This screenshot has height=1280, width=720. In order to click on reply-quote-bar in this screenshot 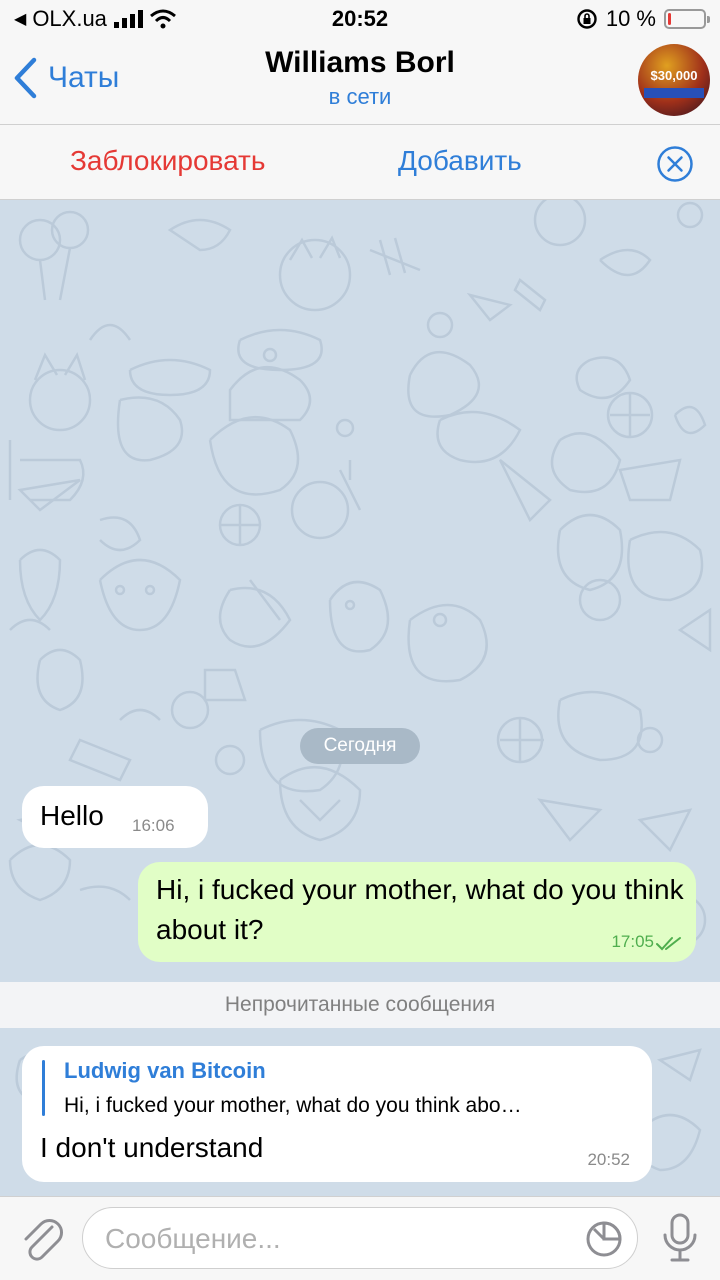, I will do `click(43, 1088)`.